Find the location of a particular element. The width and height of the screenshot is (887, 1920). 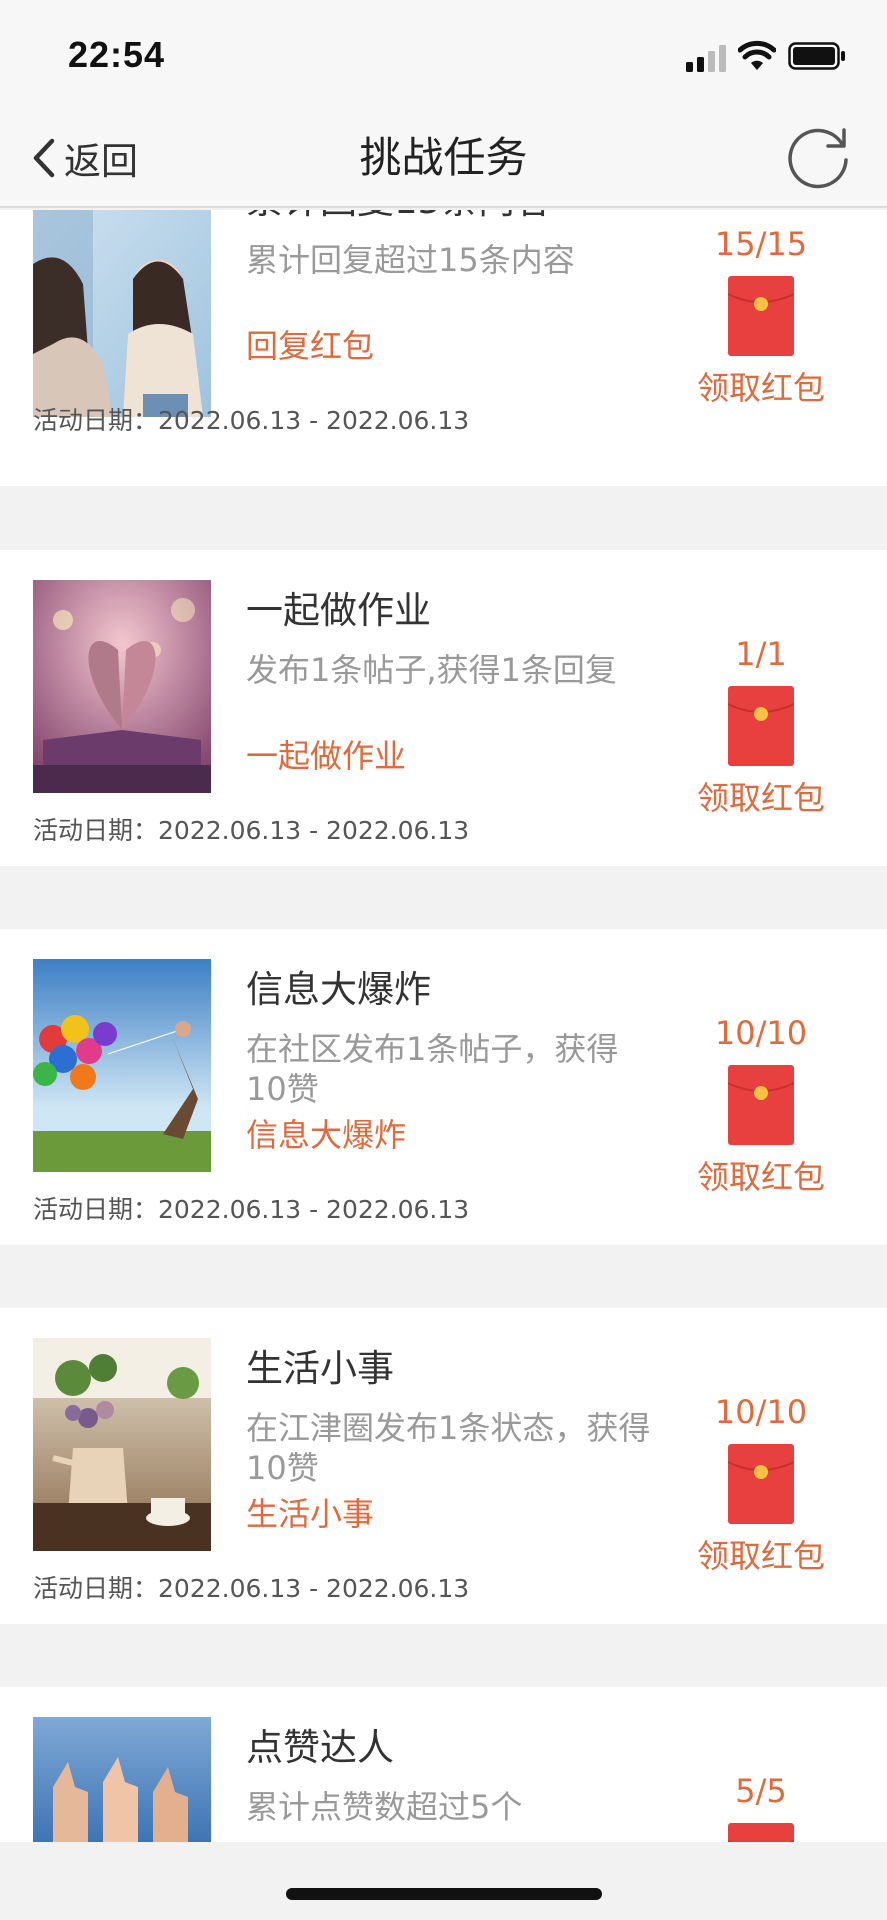

refresh-icon is located at coordinates (818, 156).